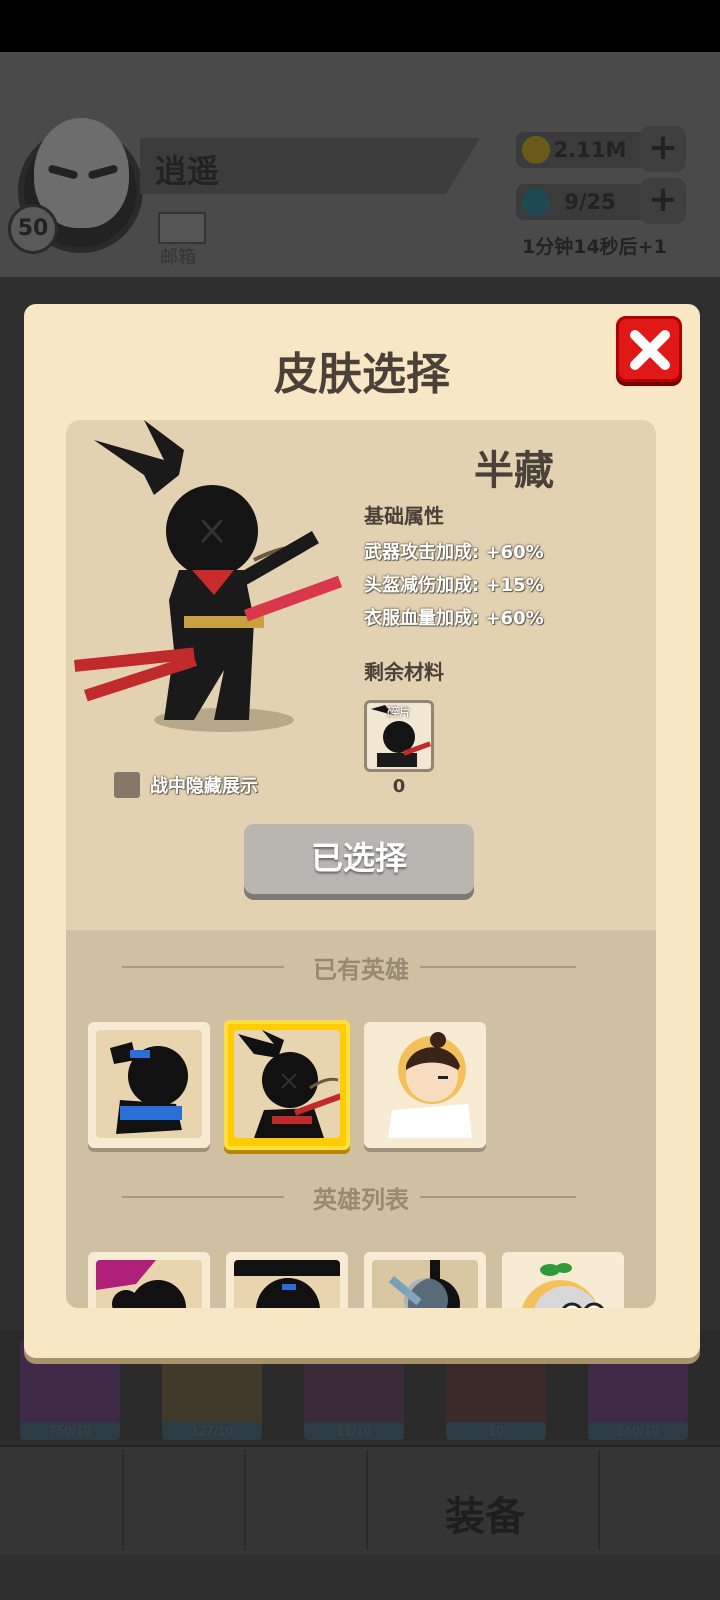  What do you see at coordinates (204, 785) in the screenshot?
I see `hide-in-battle-label: 战中隐藏展示` at bounding box center [204, 785].